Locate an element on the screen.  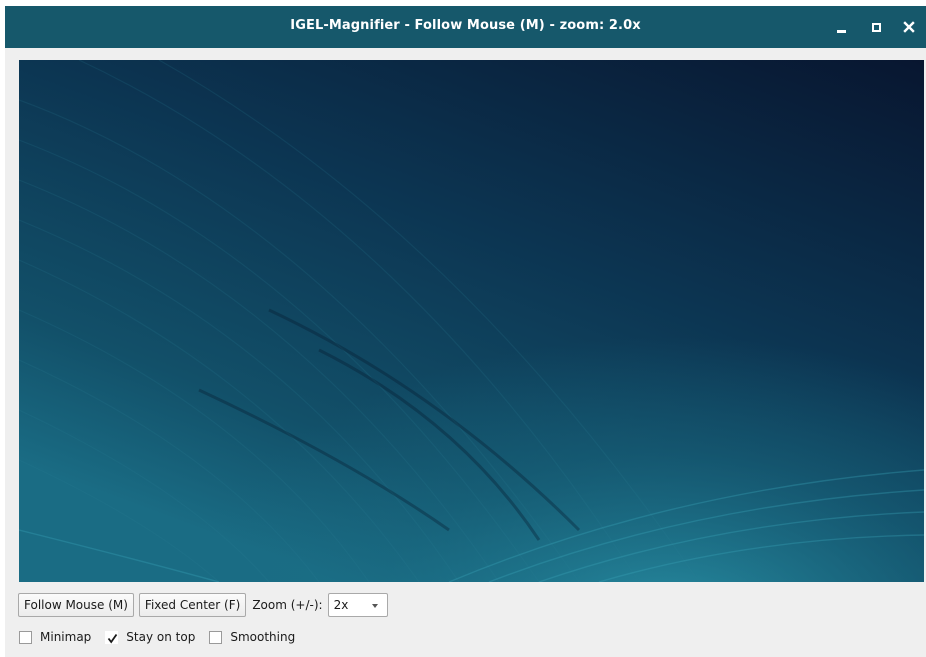
minimap-checkbox: Minimap is located at coordinates (55, 637).